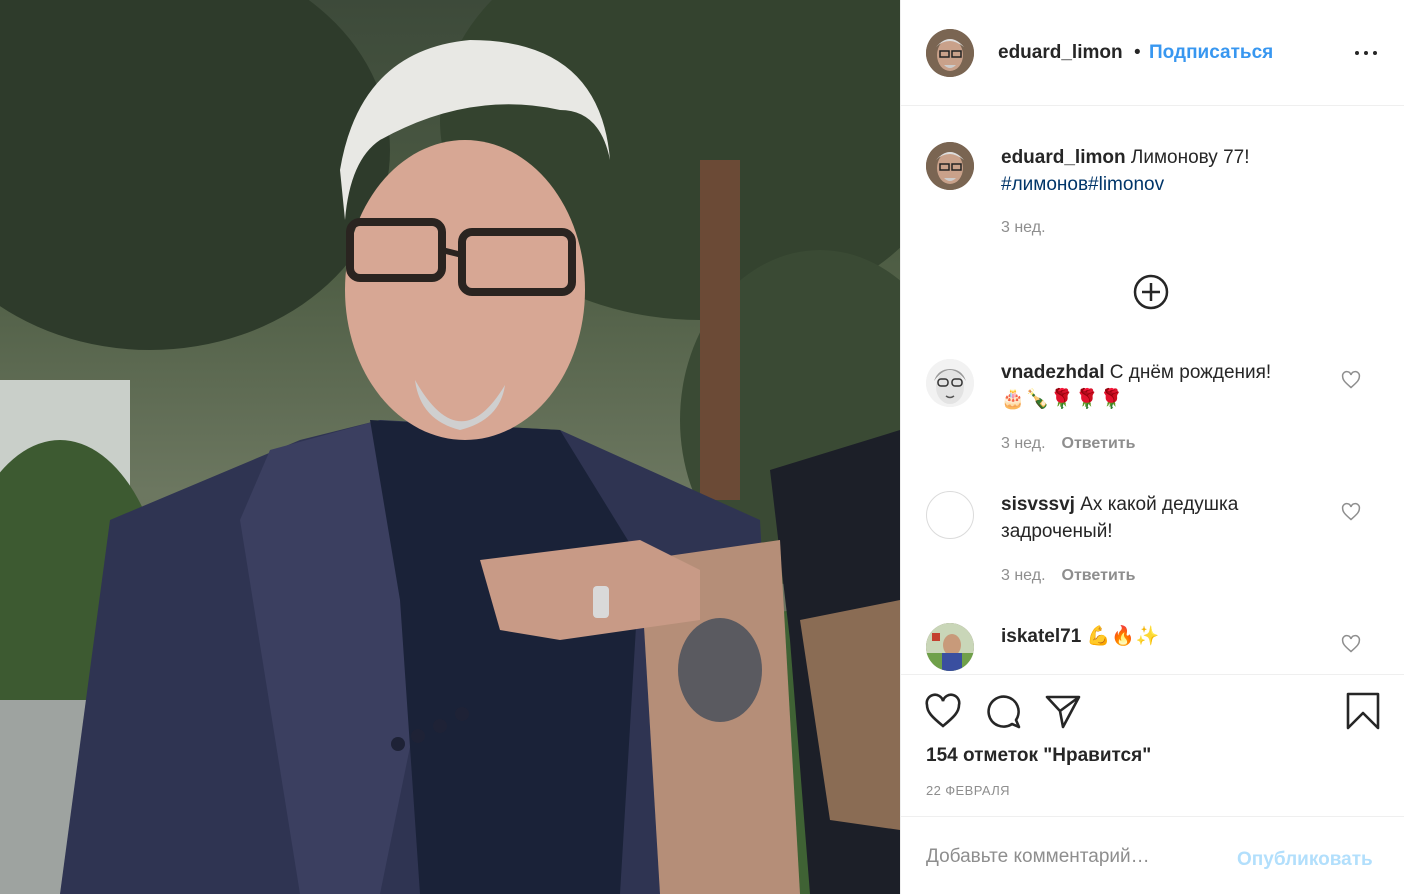 This screenshot has height=894, width=1404. What do you see at coordinates (1166, 636) in the screenshot?
I see `comment-text: iskatel71 💪🔥✨` at bounding box center [1166, 636].